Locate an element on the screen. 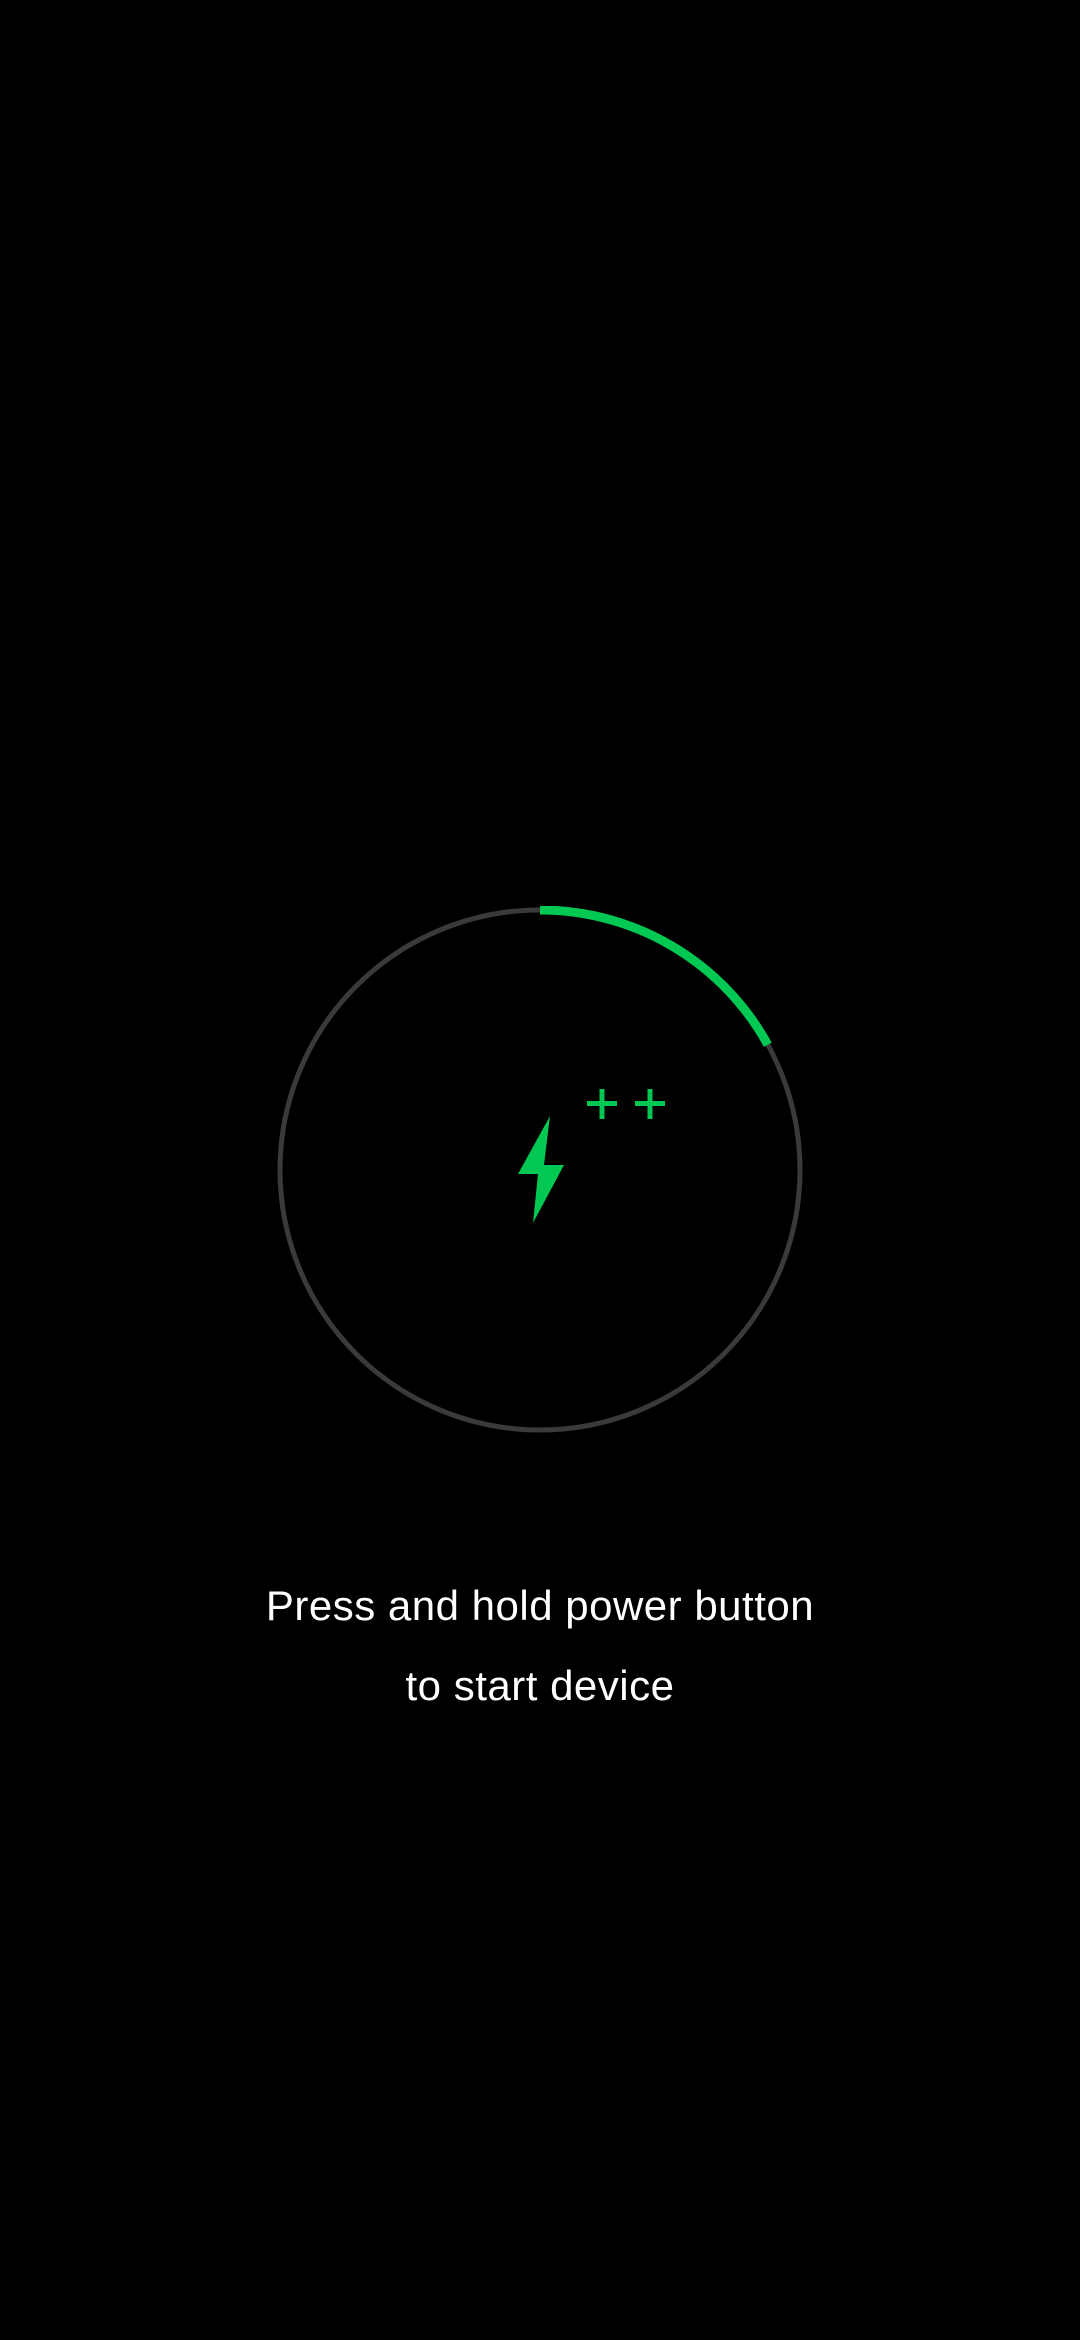 This screenshot has height=2340, width=1080. instruction-line-1: Press and hold power button is located at coordinates (540, 1605).